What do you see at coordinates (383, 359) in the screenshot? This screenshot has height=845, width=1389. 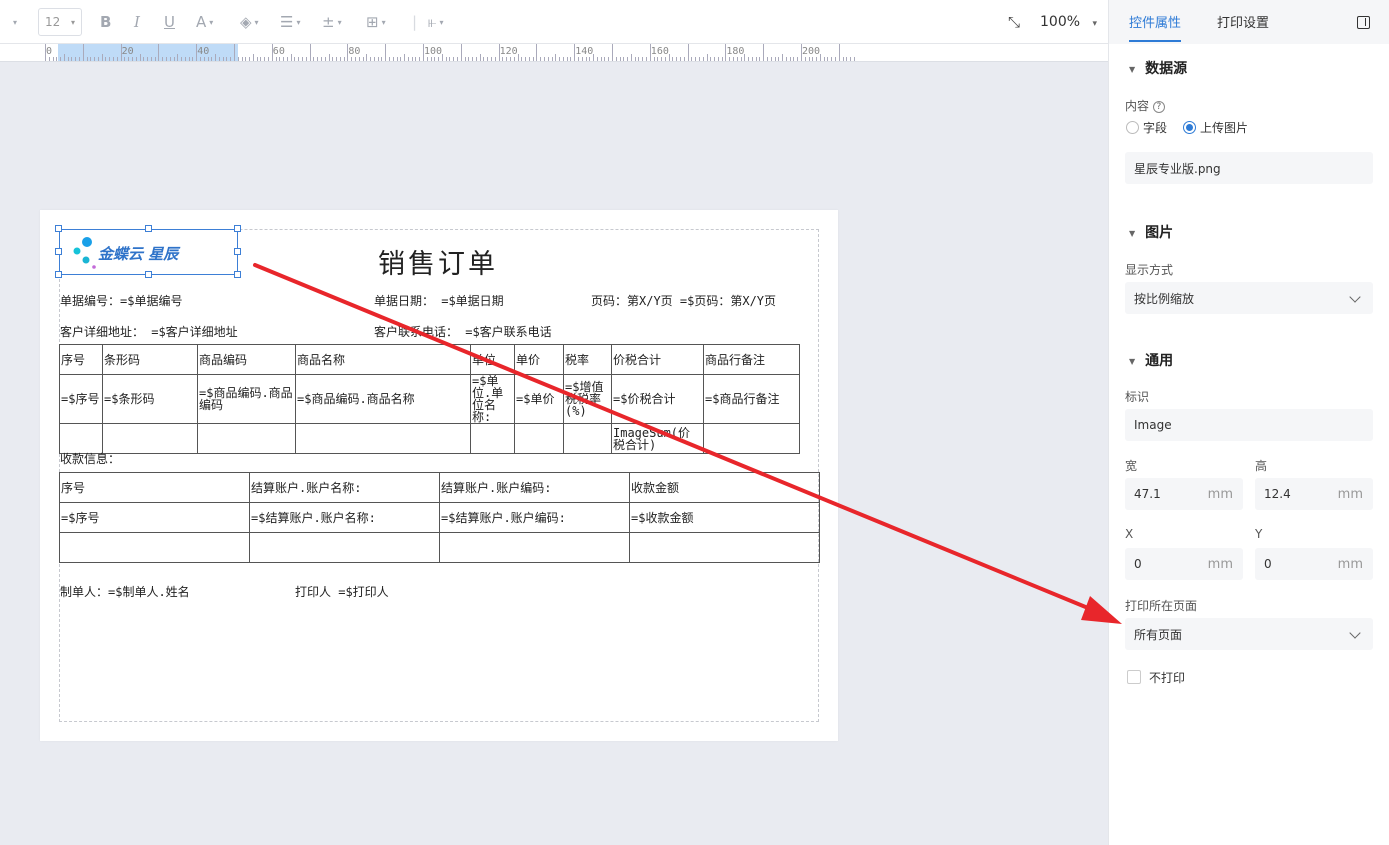 I see `table-cell: 商品名称` at bounding box center [383, 359].